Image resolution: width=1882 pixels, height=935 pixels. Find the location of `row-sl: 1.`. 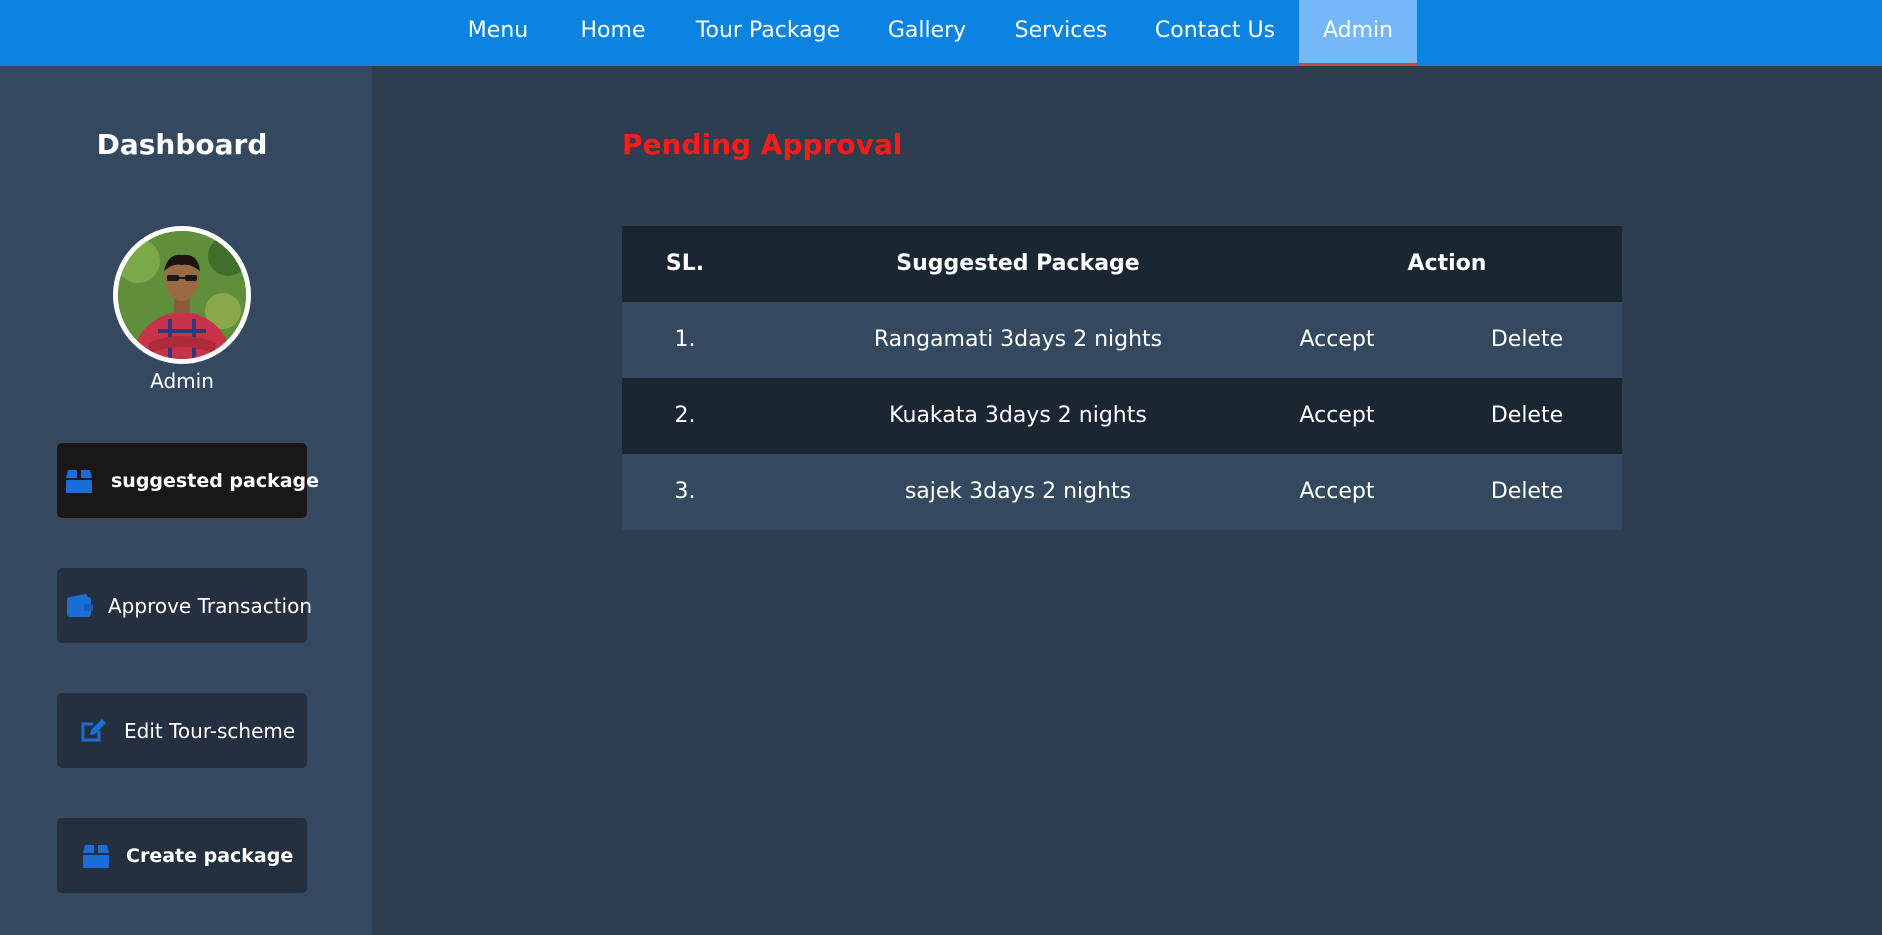

row-sl: 1. is located at coordinates (685, 339).